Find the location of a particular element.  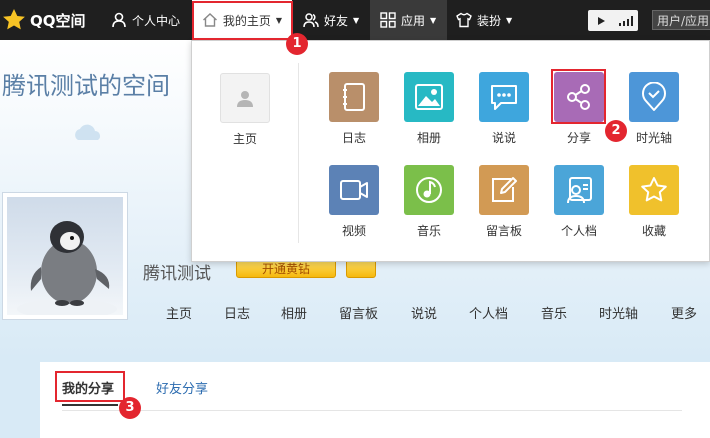

penguin-icon is located at coordinates (67, 268).